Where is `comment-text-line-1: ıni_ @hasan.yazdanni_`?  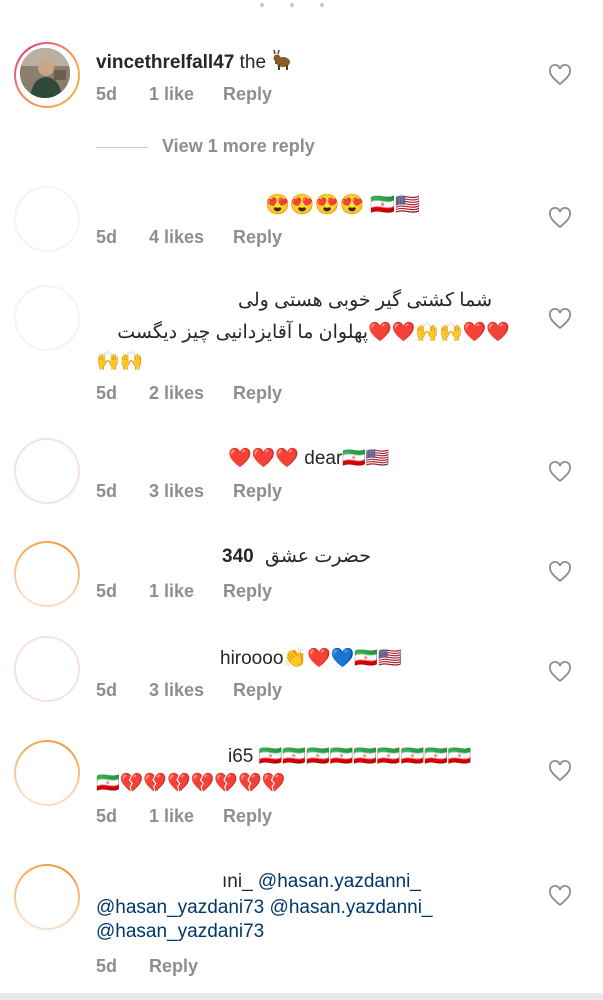 comment-text-line-1: ıni_ @hasan.yazdanni_ is located at coordinates (321, 882).